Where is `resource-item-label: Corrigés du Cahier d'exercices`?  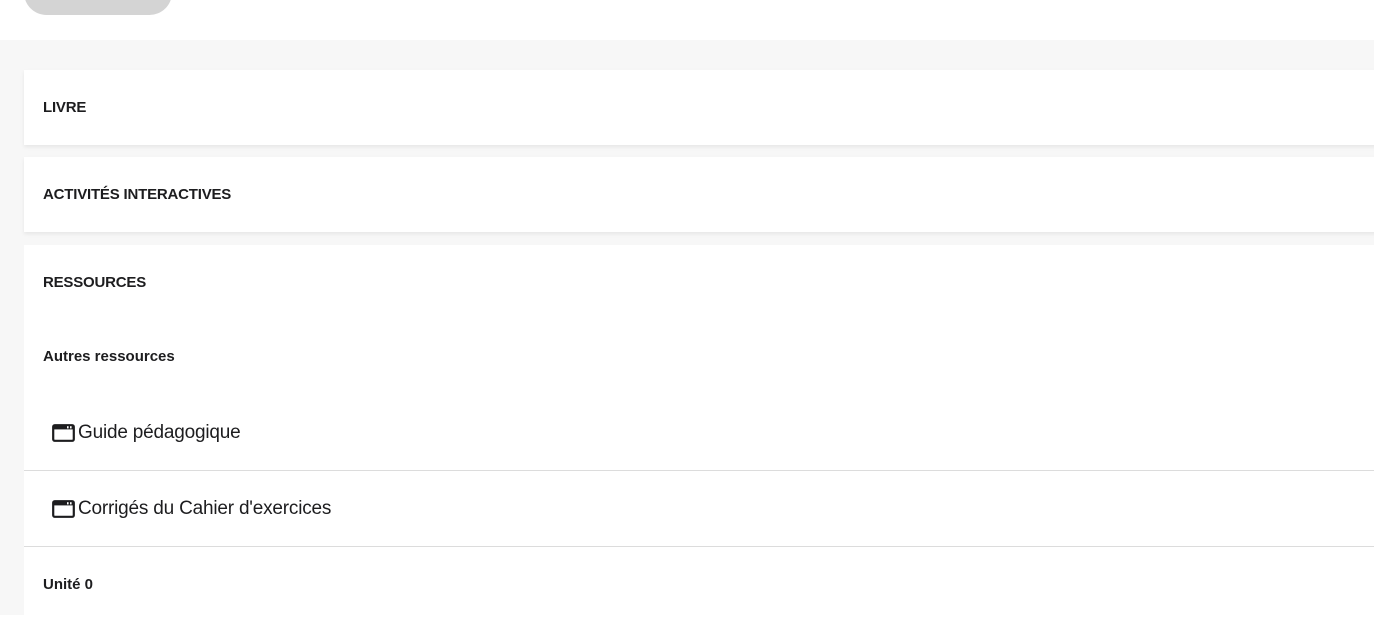 resource-item-label: Corrigés du Cahier d'exercices is located at coordinates (205, 508).